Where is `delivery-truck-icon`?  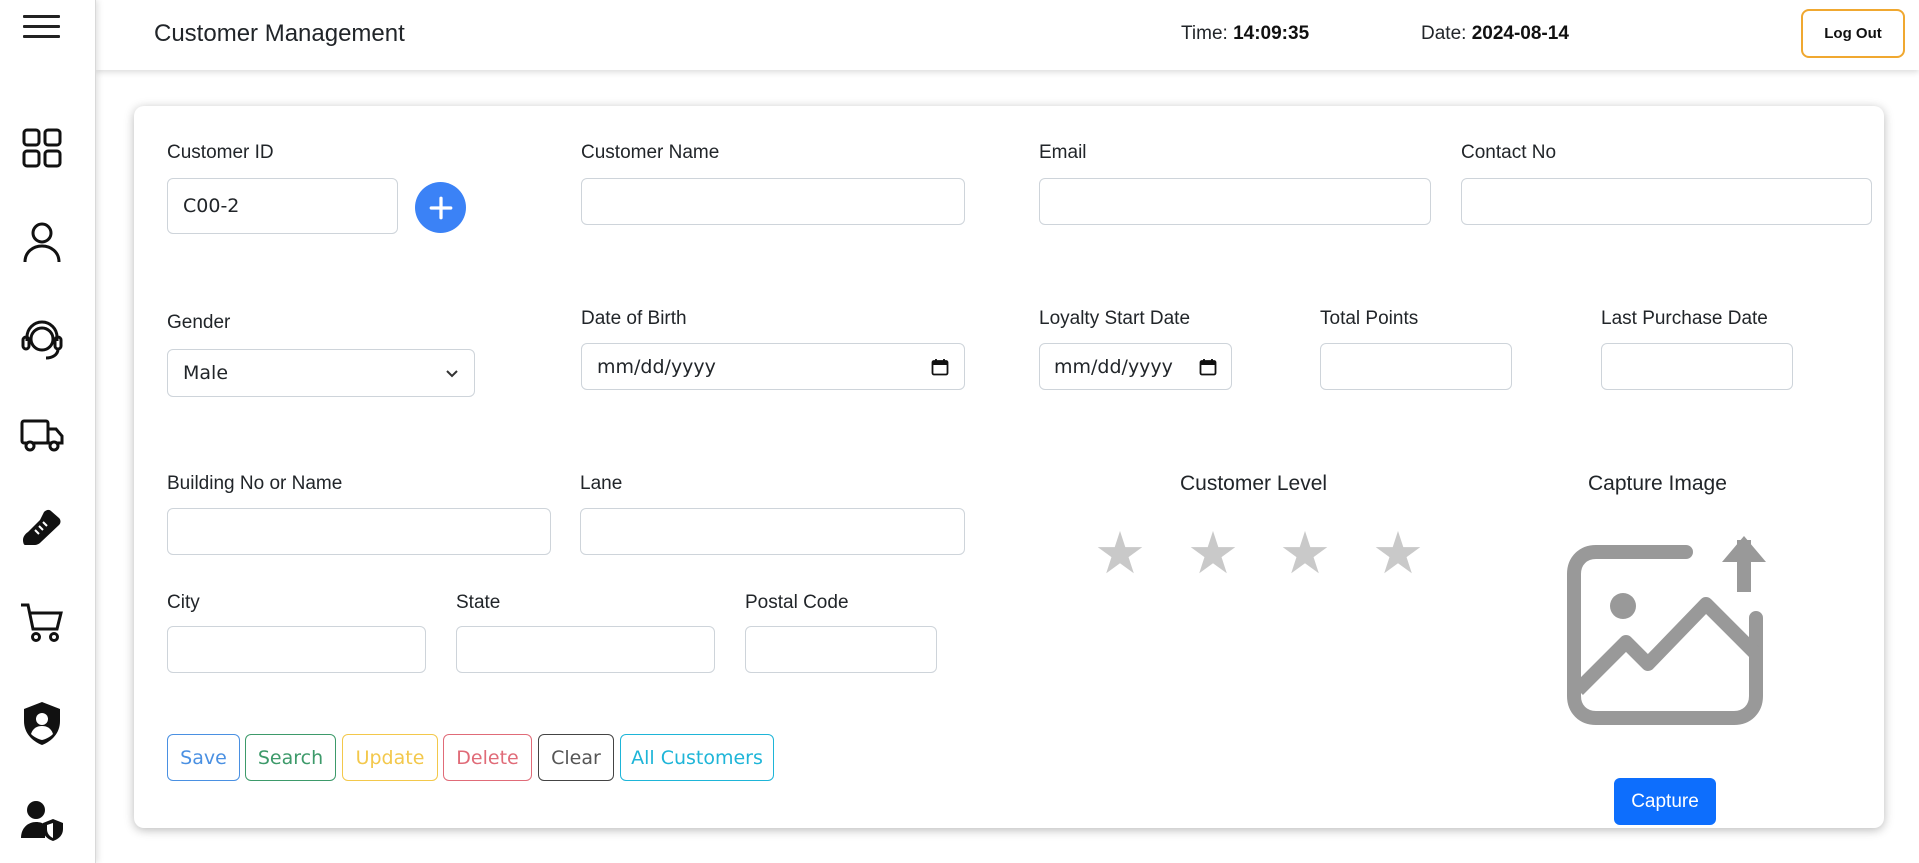
delivery-truck-icon is located at coordinates (42, 434).